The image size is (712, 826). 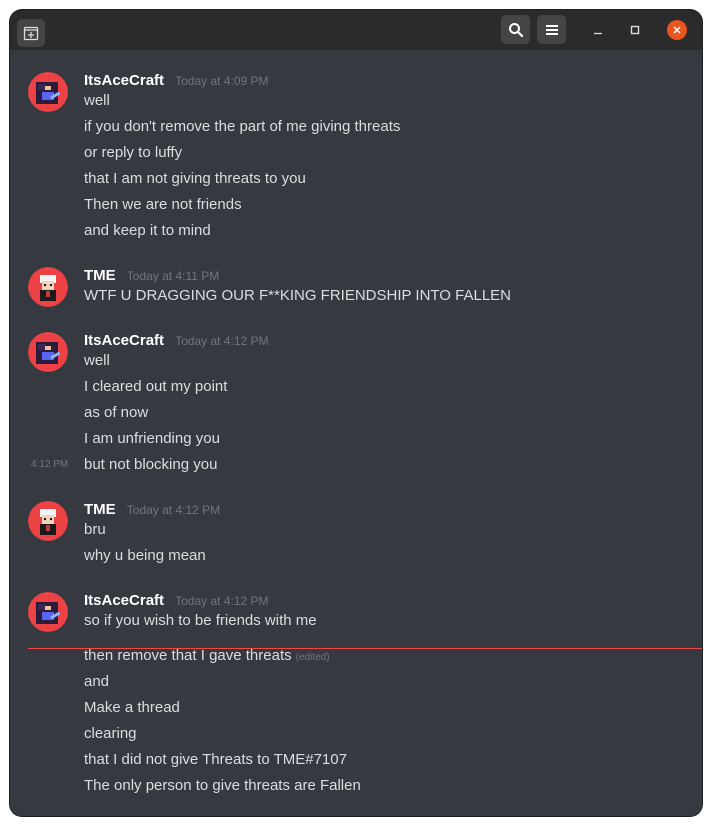 What do you see at coordinates (598, 30) in the screenshot?
I see `minimize-button` at bounding box center [598, 30].